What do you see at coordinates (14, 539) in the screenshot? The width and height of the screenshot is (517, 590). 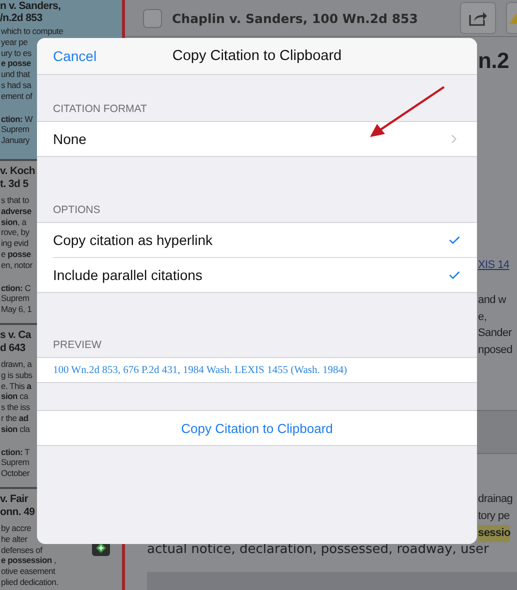 I see `case-snippet: he alter` at bounding box center [14, 539].